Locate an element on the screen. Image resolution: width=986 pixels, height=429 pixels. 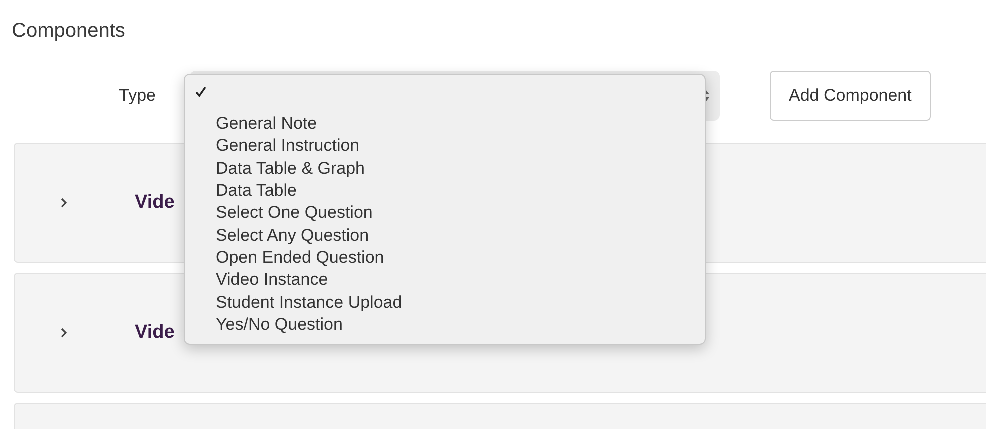
dropdown-option: Student Instance Upload is located at coordinates (309, 302).